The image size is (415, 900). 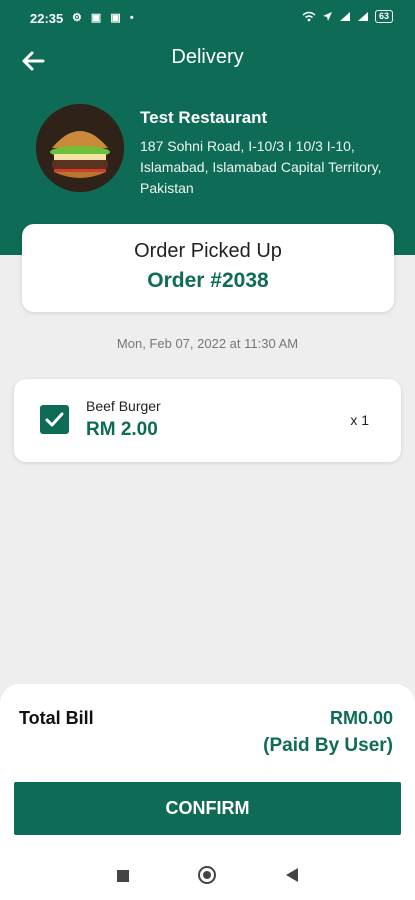 What do you see at coordinates (309, 16) in the screenshot?
I see `wifi-icon` at bounding box center [309, 16].